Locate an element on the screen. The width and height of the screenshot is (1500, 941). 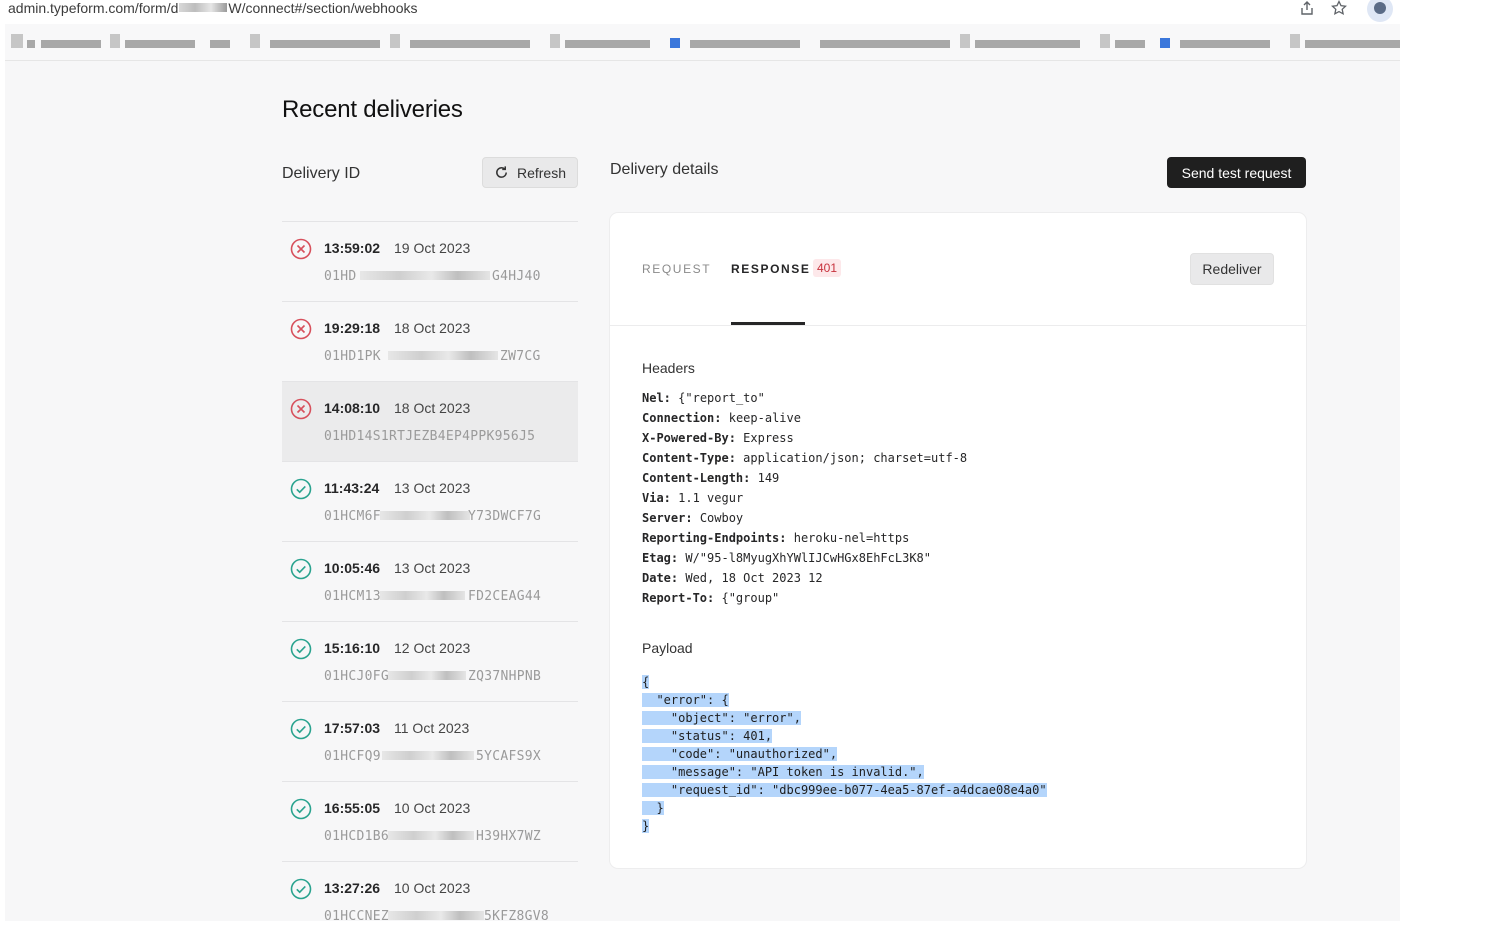
header-key: Connection: is located at coordinates (682, 418).